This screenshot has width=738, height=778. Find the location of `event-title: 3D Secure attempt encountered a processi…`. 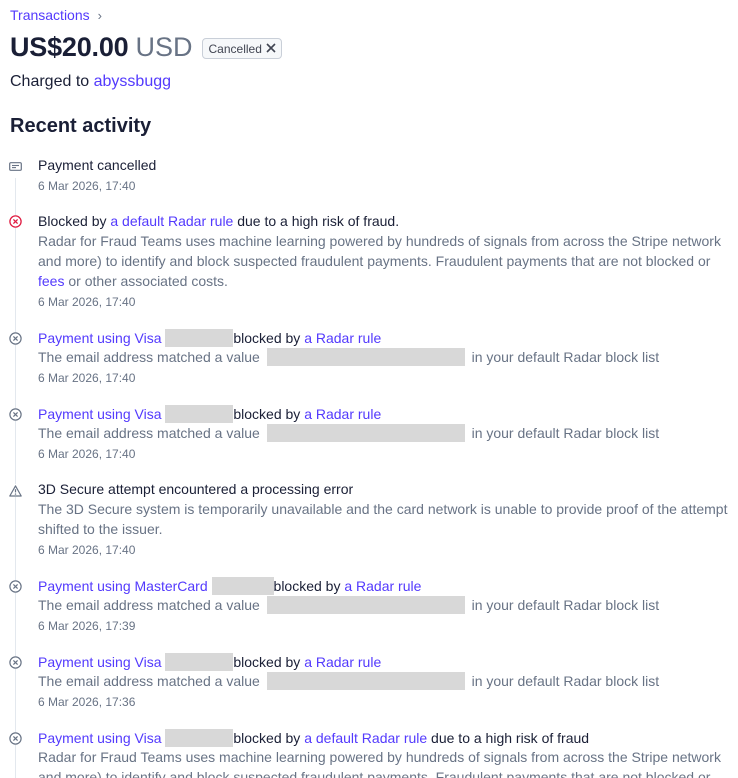

event-title: 3D Secure attempt encountered a processi… is located at coordinates (196, 489).